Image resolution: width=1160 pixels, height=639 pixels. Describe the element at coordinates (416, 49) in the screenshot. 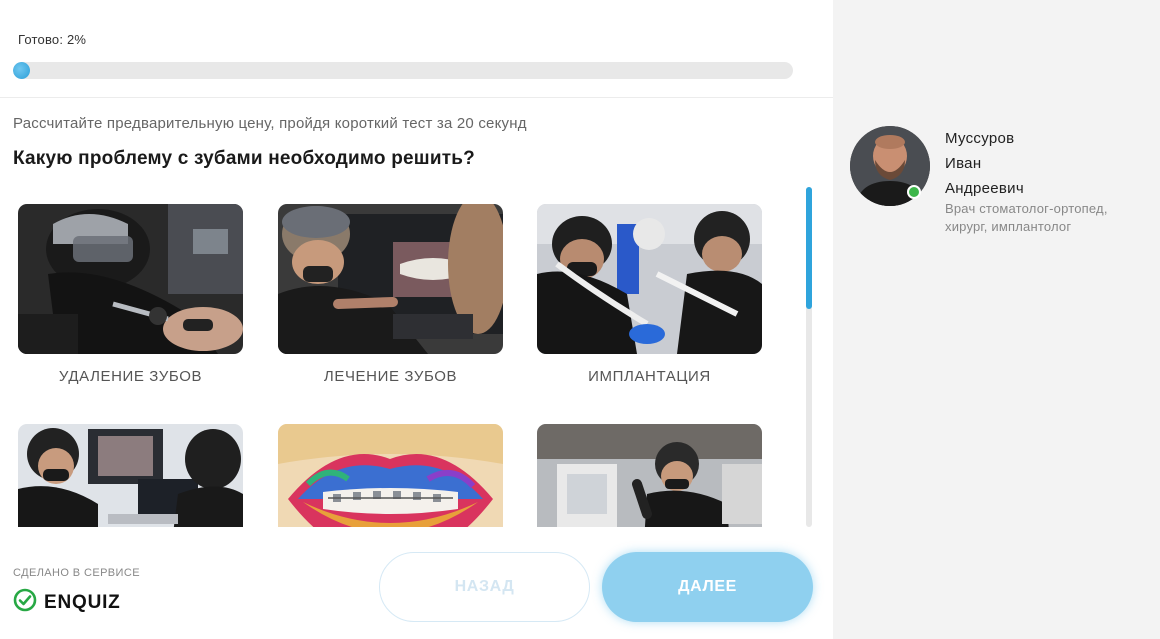

I see `progress-section: Готово: 2%` at that location.